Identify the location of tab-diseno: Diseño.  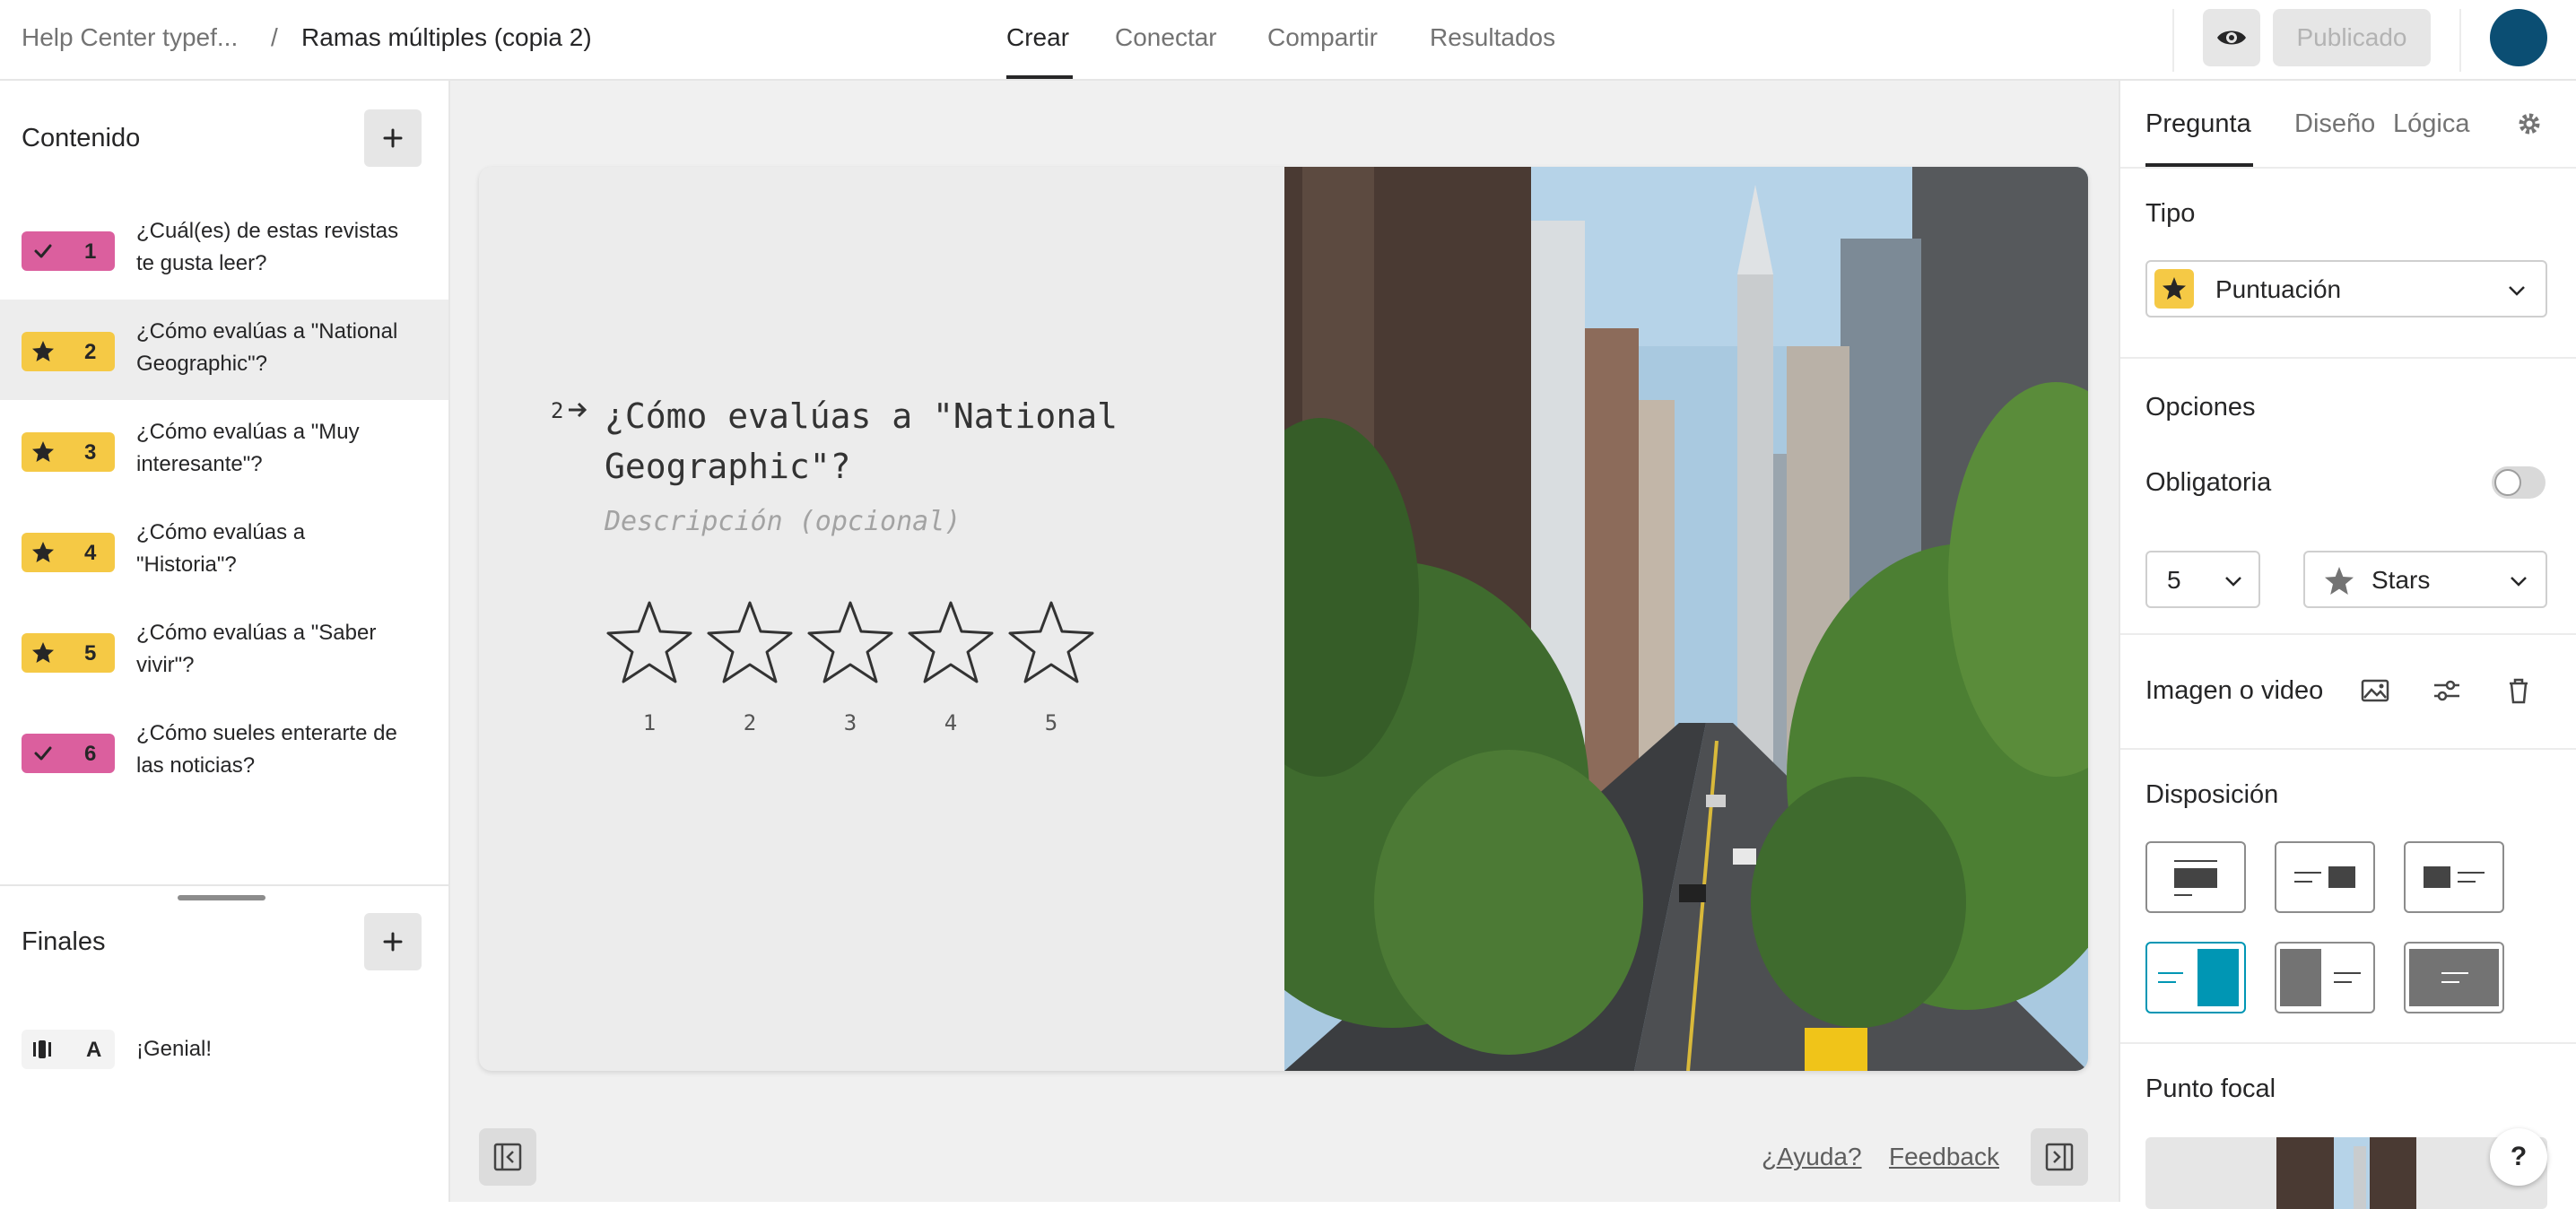
(2334, 124).